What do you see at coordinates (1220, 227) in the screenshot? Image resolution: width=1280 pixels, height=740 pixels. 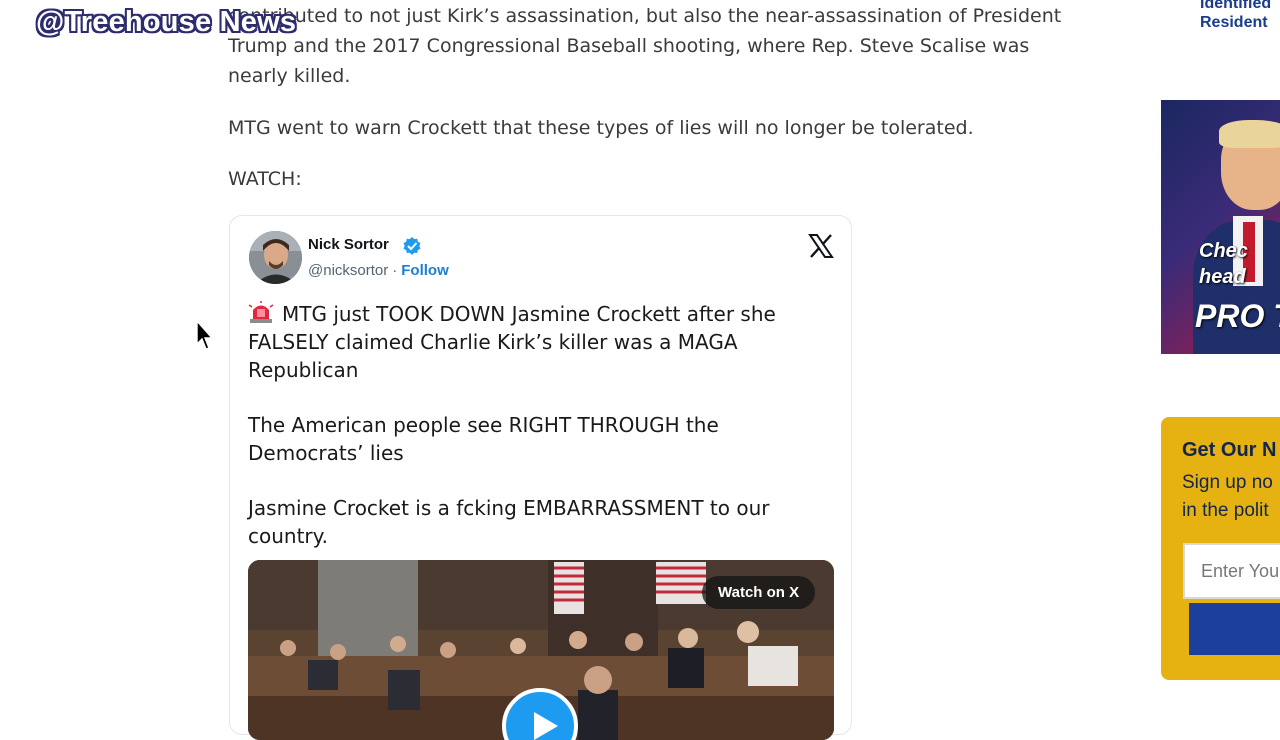 I see `sidebar-ad-banner: Chec head PRO T` at bounding box center [1220, 227].